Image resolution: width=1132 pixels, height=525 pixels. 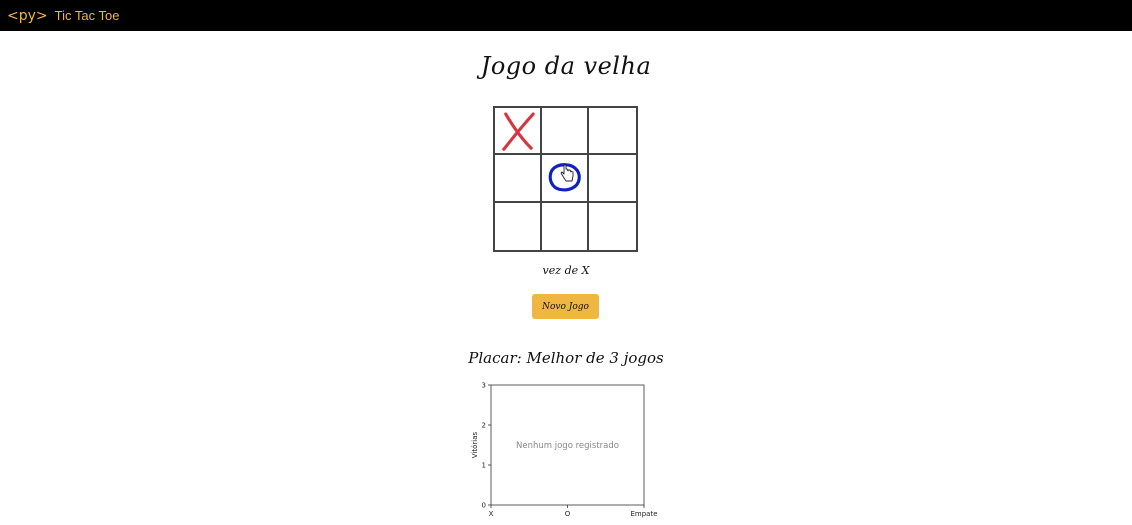 I want to click on new-game-button: Novo Jogo, so click(x=565, y=306).